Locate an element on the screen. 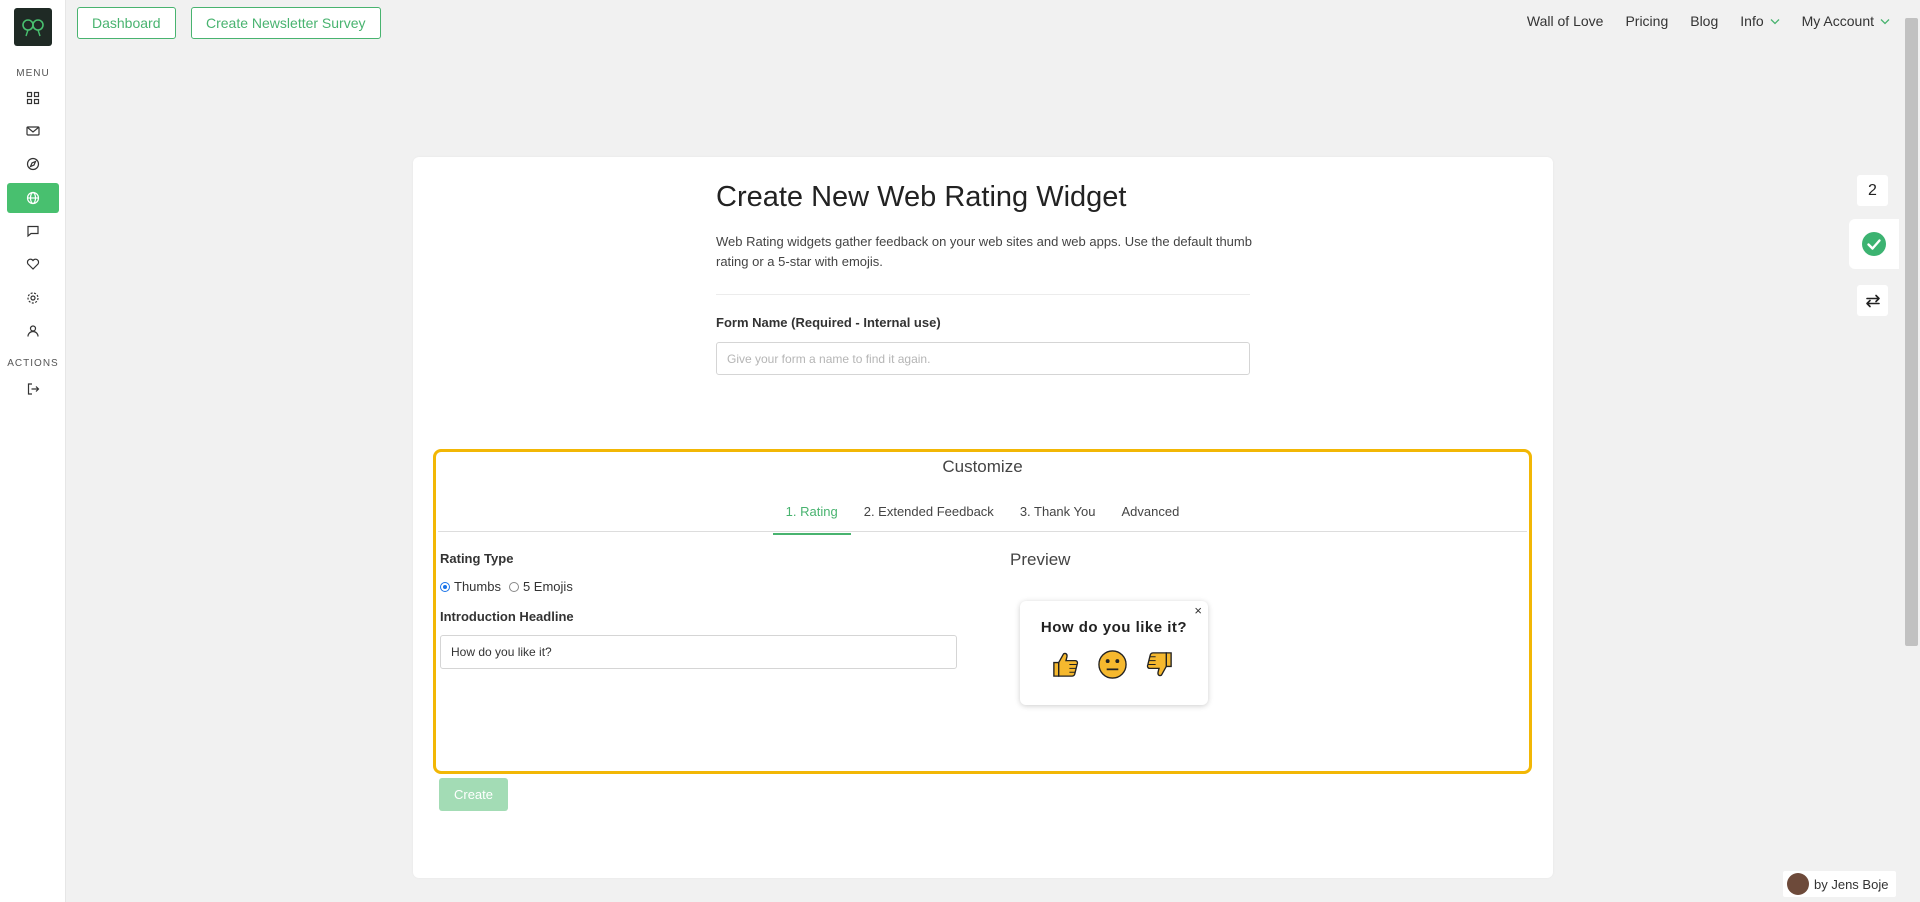 This screenshot has width=1920, height=902. globe-icon is located at coordinates (33, 198).